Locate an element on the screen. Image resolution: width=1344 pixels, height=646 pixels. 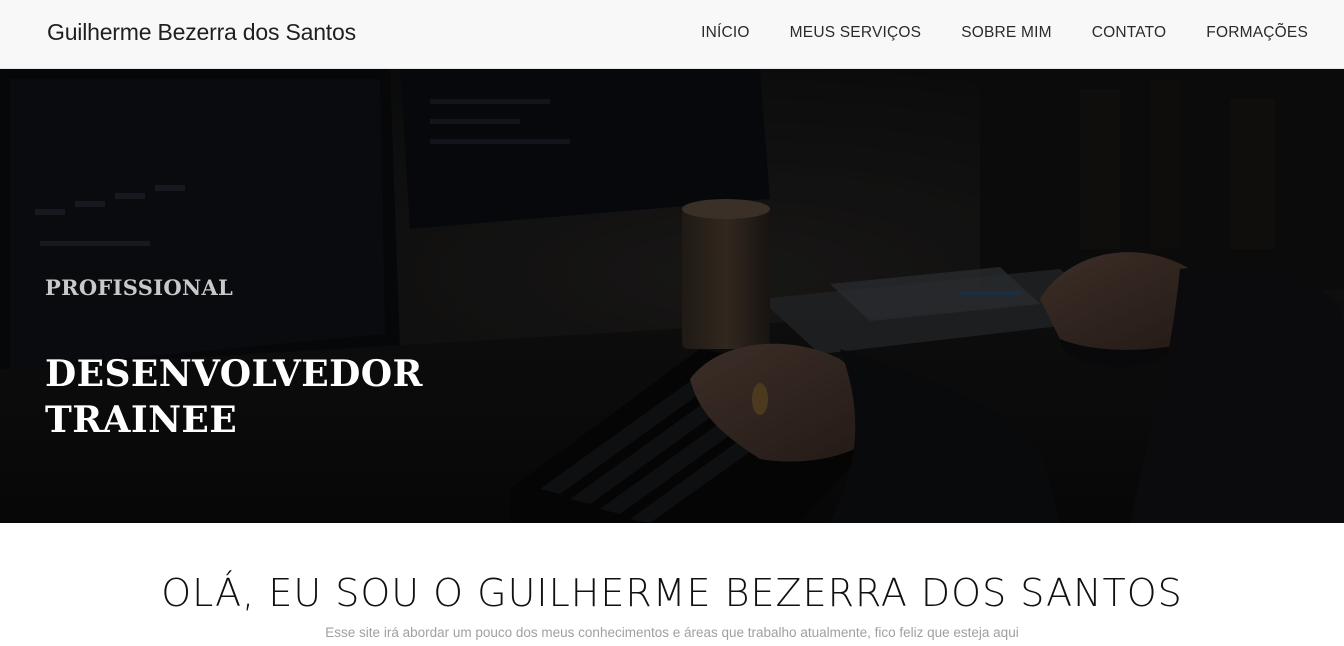
hero-title-line-2: TRAINEE is located at coordinates (141, 420).